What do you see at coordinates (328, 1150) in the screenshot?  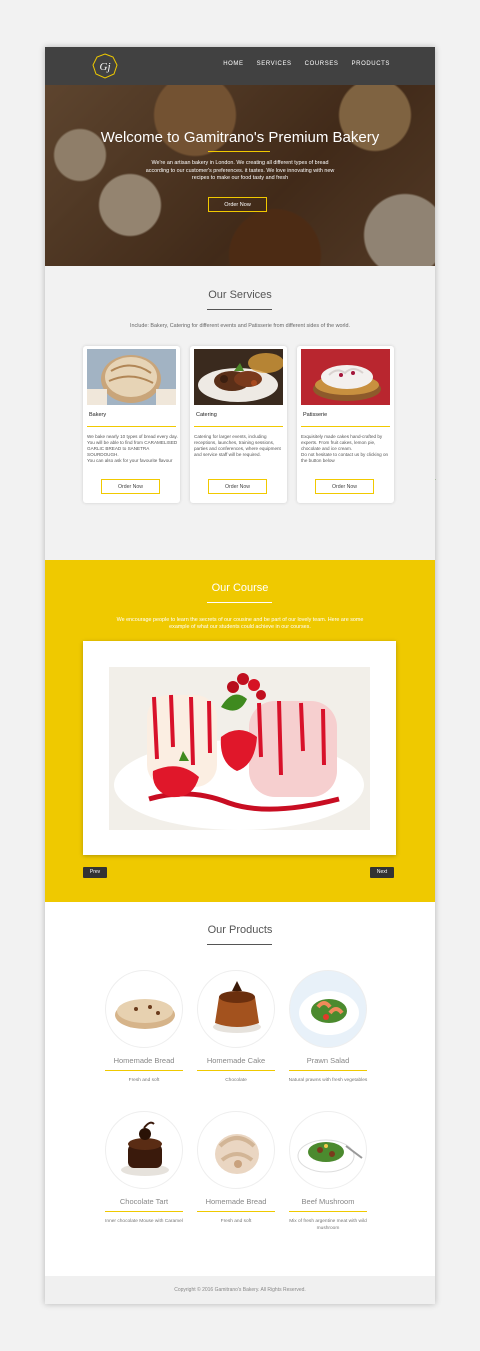 I see `product-image-beef-mushroom` at bounding box center [328, 1150].